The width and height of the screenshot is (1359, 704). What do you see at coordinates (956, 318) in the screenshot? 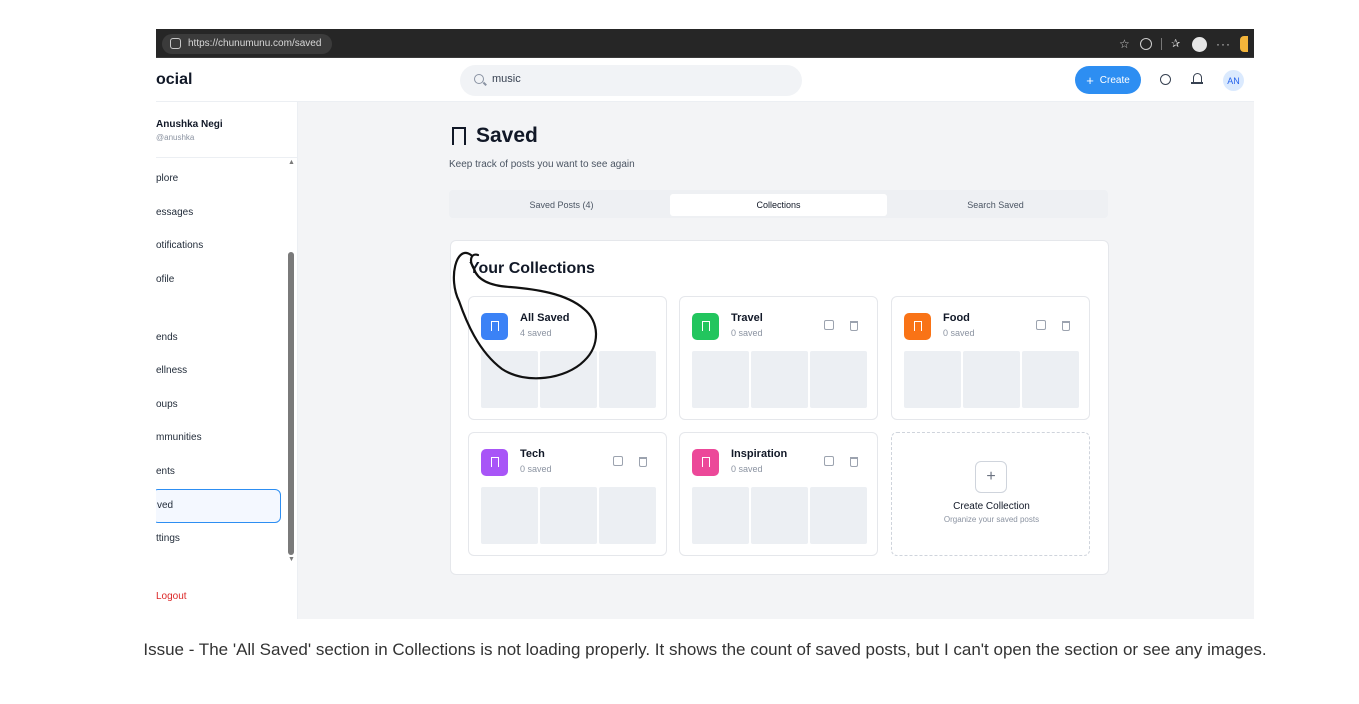
I see `collection-name: Food` at bounding box center [956, 318].